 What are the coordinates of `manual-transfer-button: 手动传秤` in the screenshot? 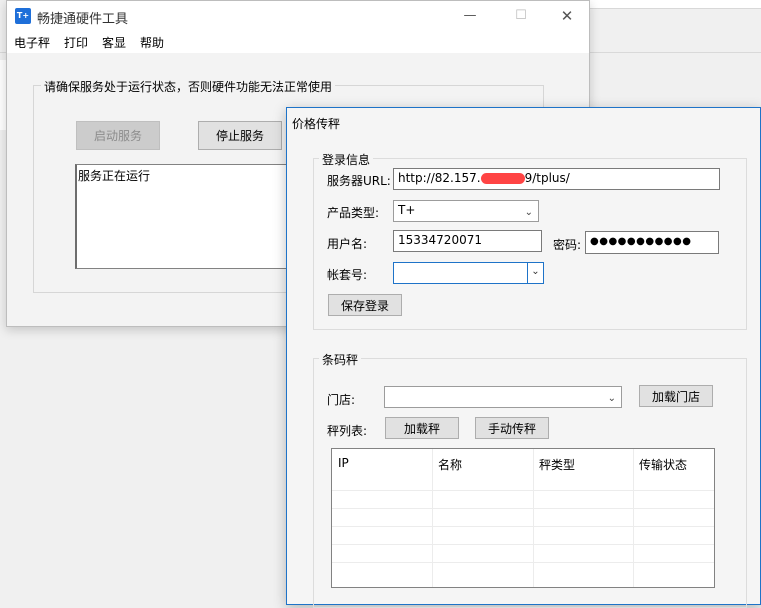 It's located at (512, 428).